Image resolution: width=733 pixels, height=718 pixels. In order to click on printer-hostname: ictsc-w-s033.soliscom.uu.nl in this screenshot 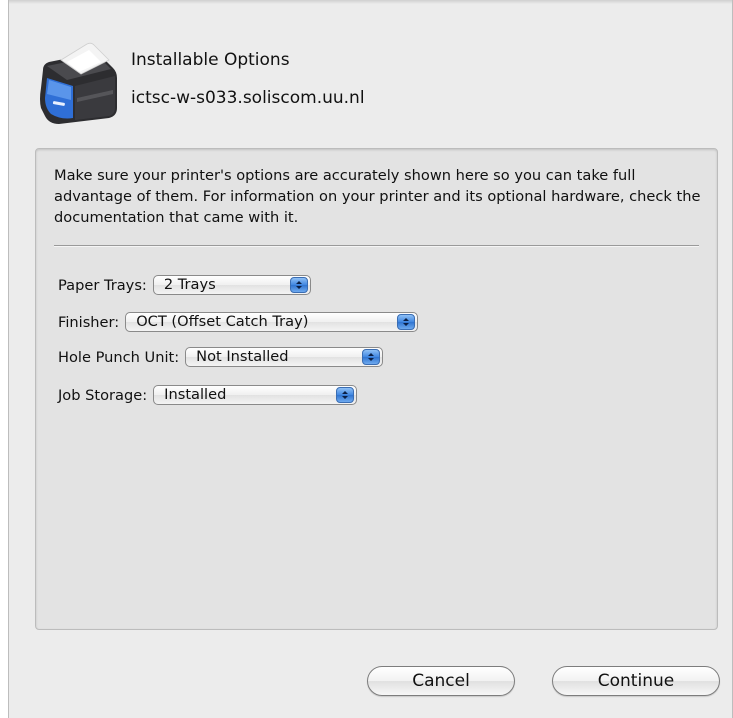, I will do `click(248, 98)`.